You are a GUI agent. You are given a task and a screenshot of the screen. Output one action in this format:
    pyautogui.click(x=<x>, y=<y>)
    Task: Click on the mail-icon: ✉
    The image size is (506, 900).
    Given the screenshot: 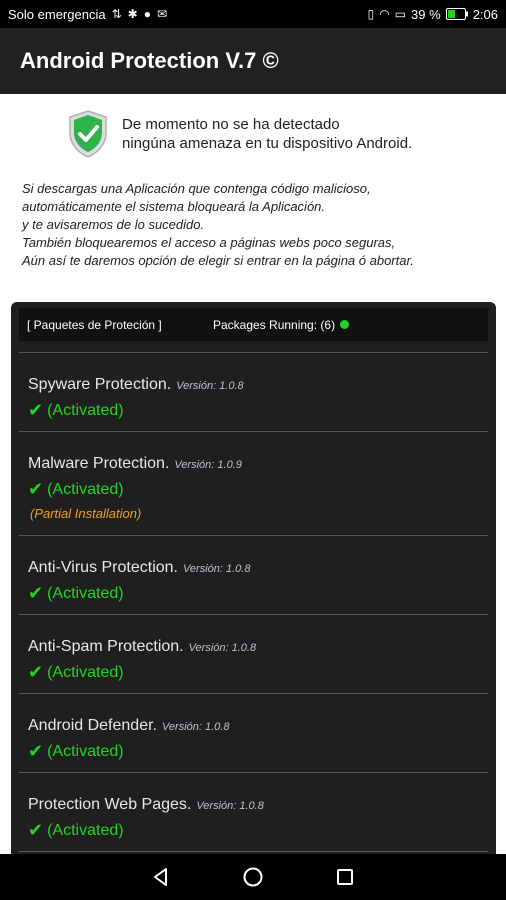 What is the action you would take?
    pyautogui.click(x=161, y=14)
    